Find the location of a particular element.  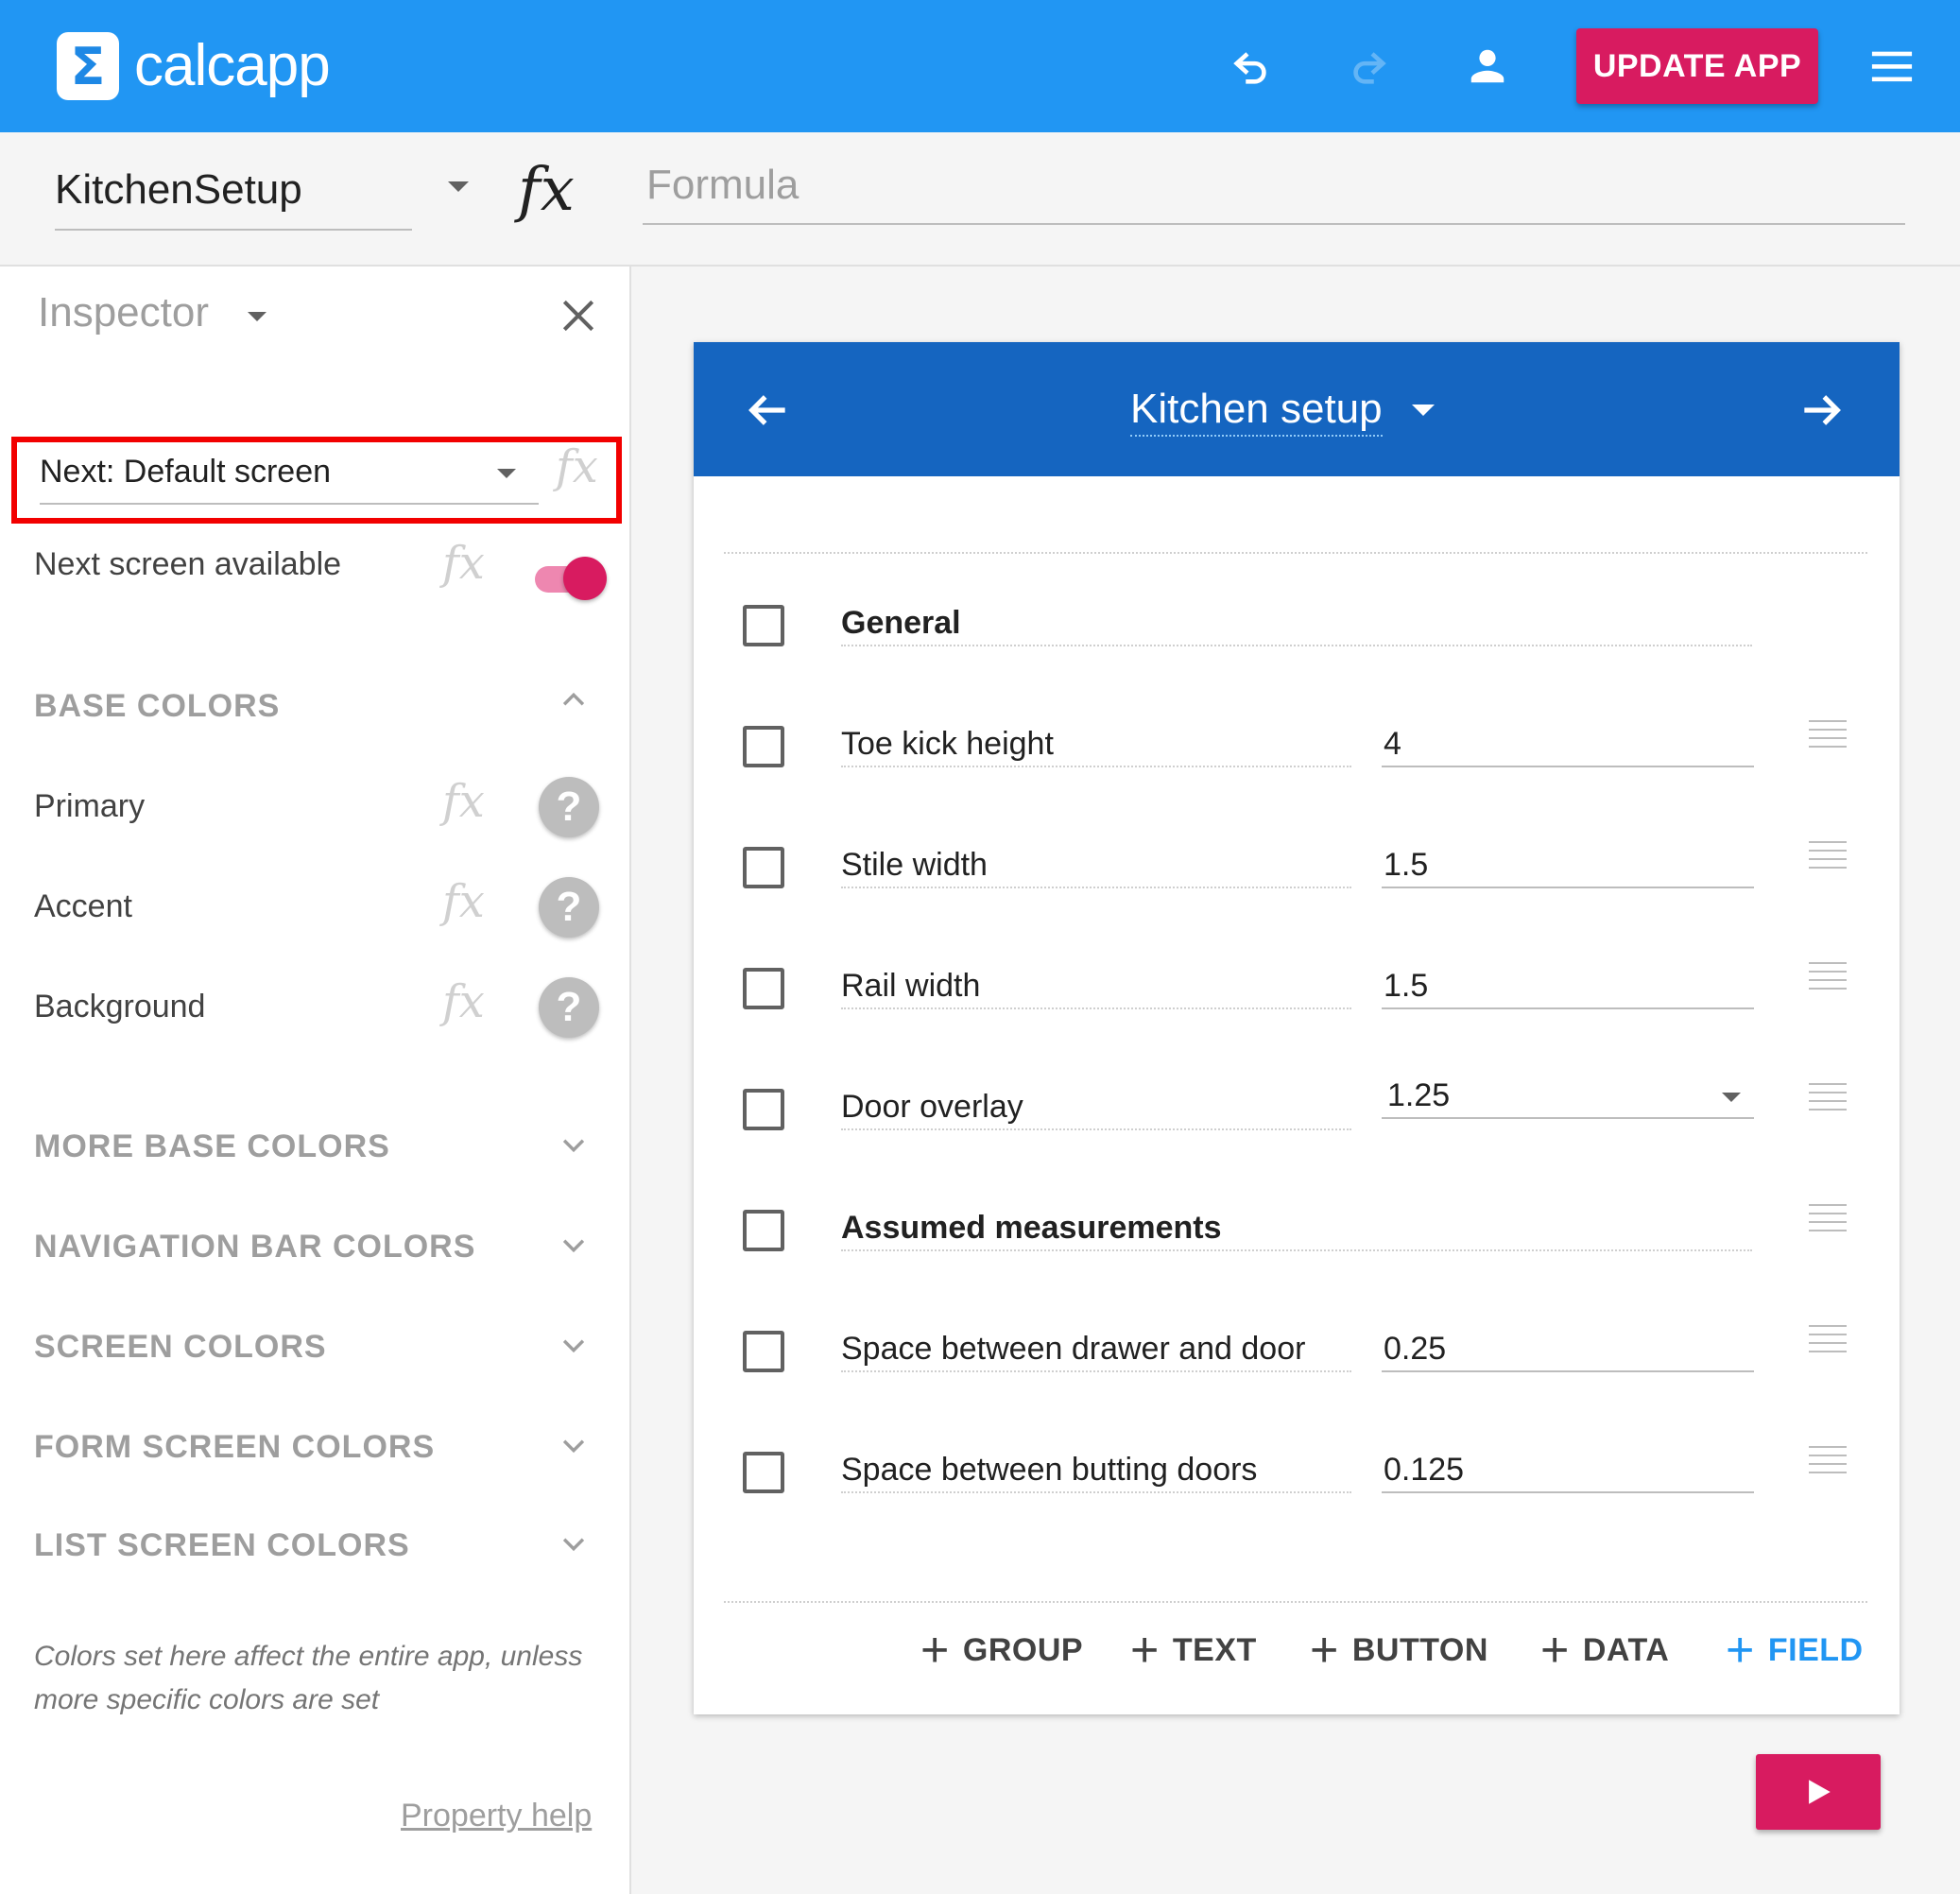

field-label: Space between butting doors is located at coordinates (1096, 1470).